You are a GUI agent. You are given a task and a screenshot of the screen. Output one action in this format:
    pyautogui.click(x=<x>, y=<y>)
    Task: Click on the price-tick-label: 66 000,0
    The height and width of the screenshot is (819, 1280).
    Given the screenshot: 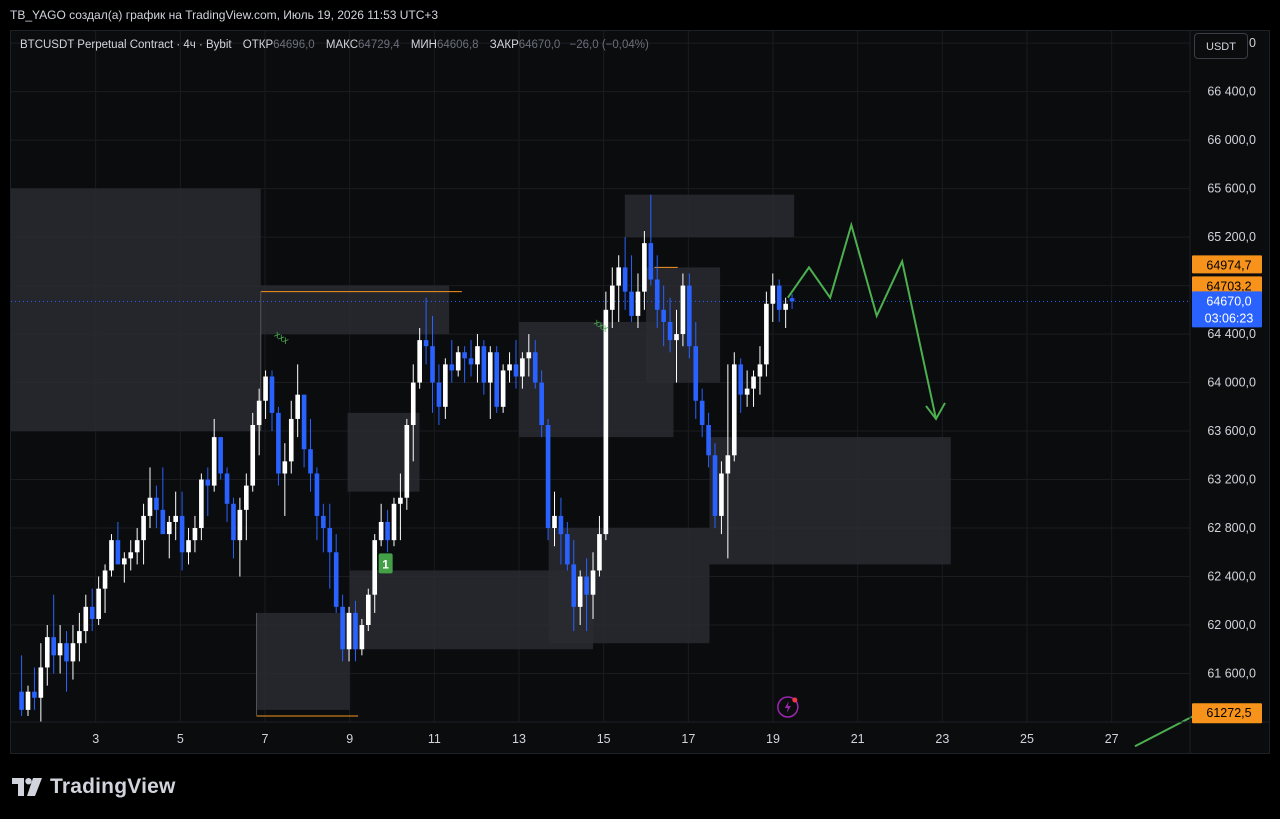 What is the action you would take?
    pyautogui.click(x=1231, y=140)
    